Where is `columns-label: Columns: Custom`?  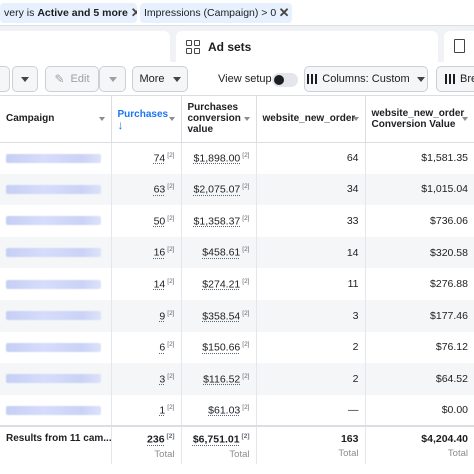 columns-label: Columns: Custom is located at coordinates (366, 79).